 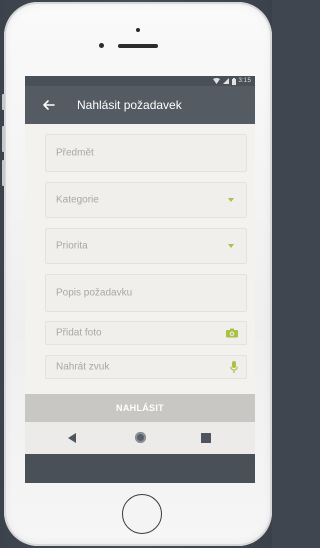 I want to click on proximity-sensor, so click(x=101, y=45).